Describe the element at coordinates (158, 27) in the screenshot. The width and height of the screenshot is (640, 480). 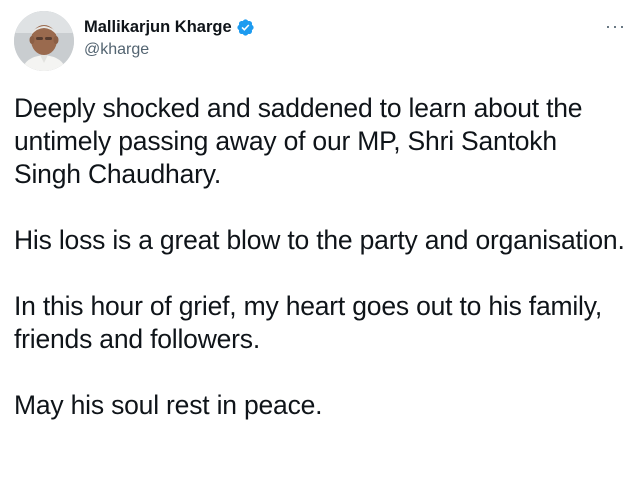
I see `display-name: Mallikarjun Kharge` at that location.